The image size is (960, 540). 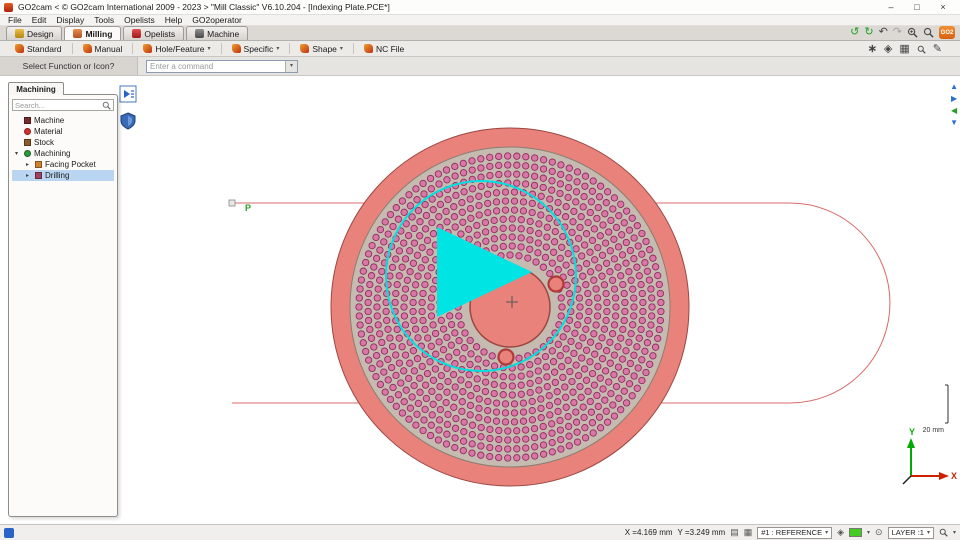 What do you see at coordinates (93, 33) in the screenshot?
I see `tab-milling: Milling` at bounding box center [93, 33].